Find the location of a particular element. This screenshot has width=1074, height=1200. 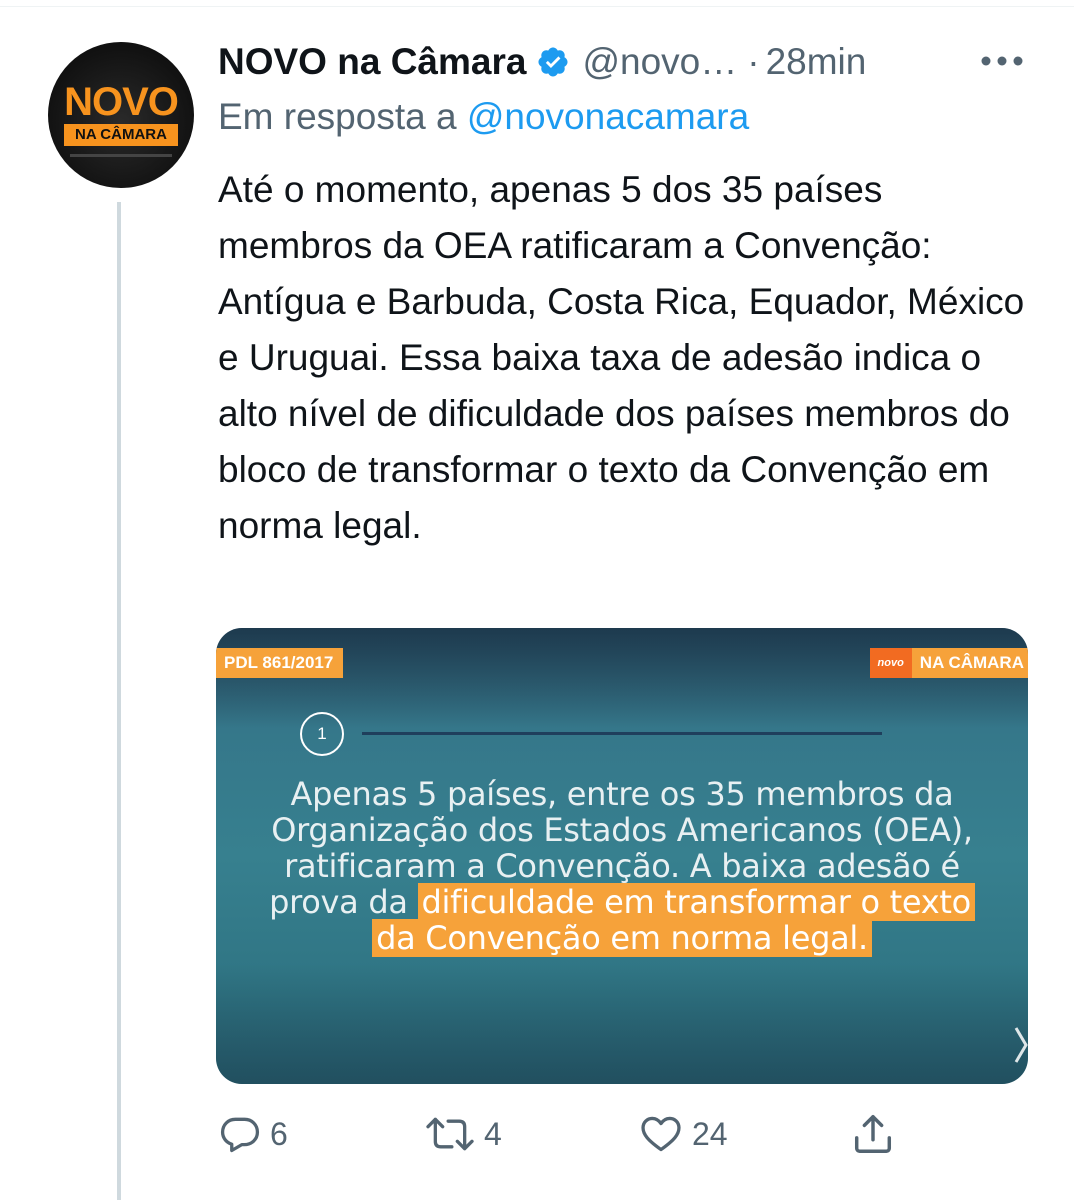

more-icon is located at coordinates (1002, 60).